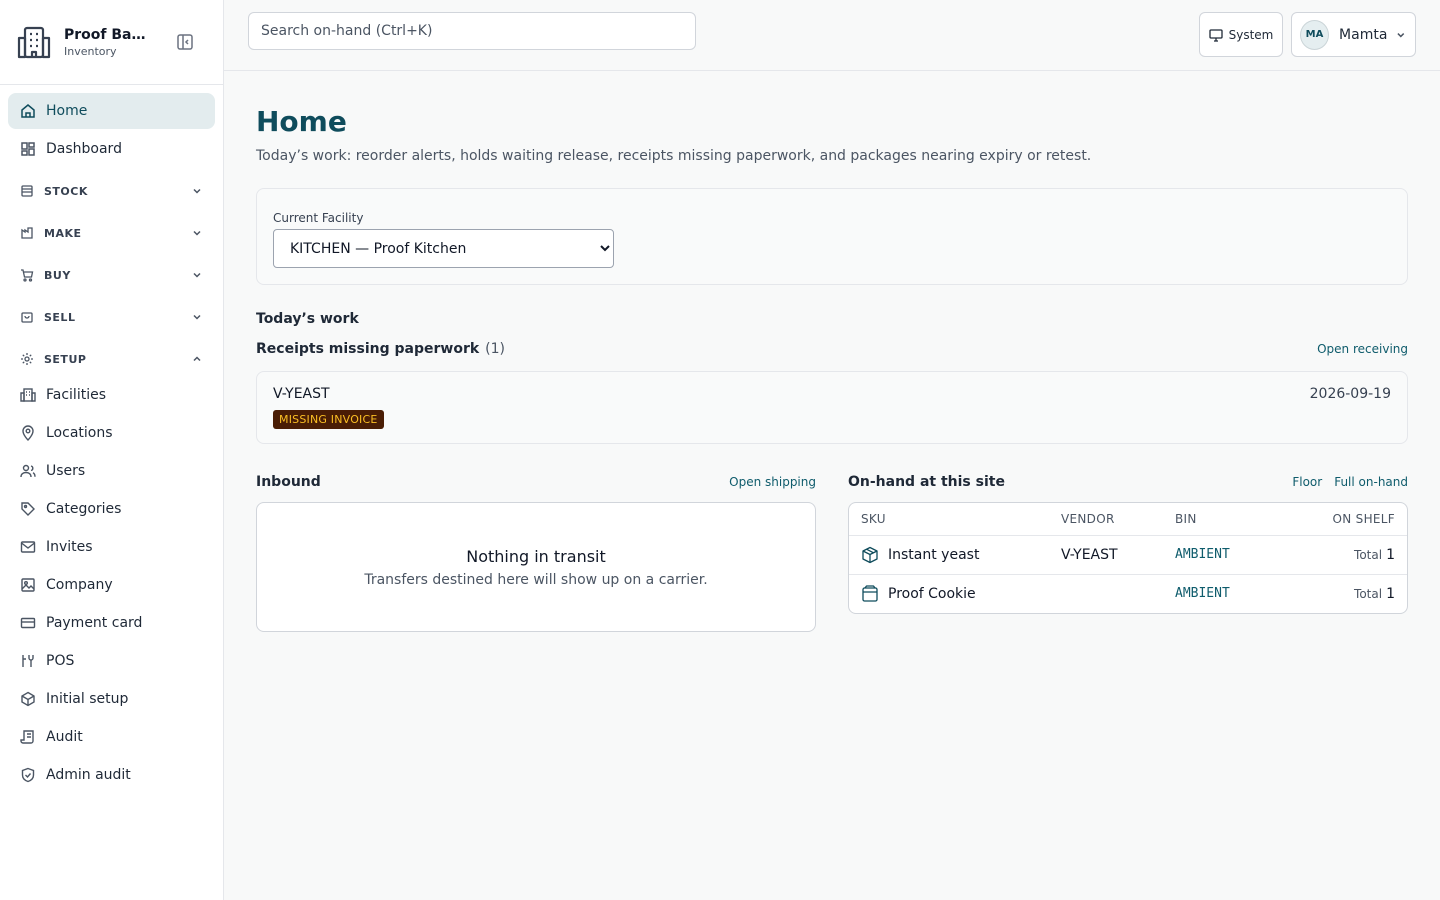 The width and height of the screenshot is (1440, 900). What do you see at coordinates (28, 775) in the screenshot?
I see `shield-icon` at bounding box center [28, 775].